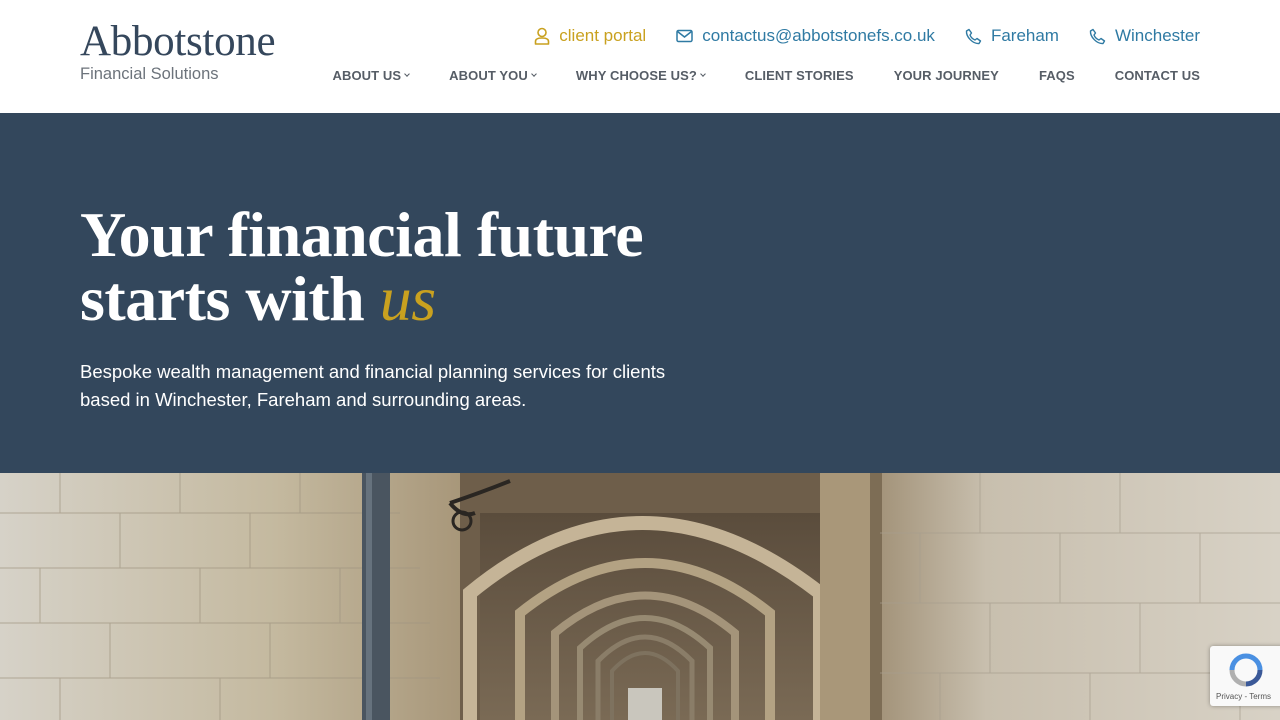 The image size is (1280, 720). I want to click on recaptcha-badge: Privacy - Terms, so click(1245, 676).